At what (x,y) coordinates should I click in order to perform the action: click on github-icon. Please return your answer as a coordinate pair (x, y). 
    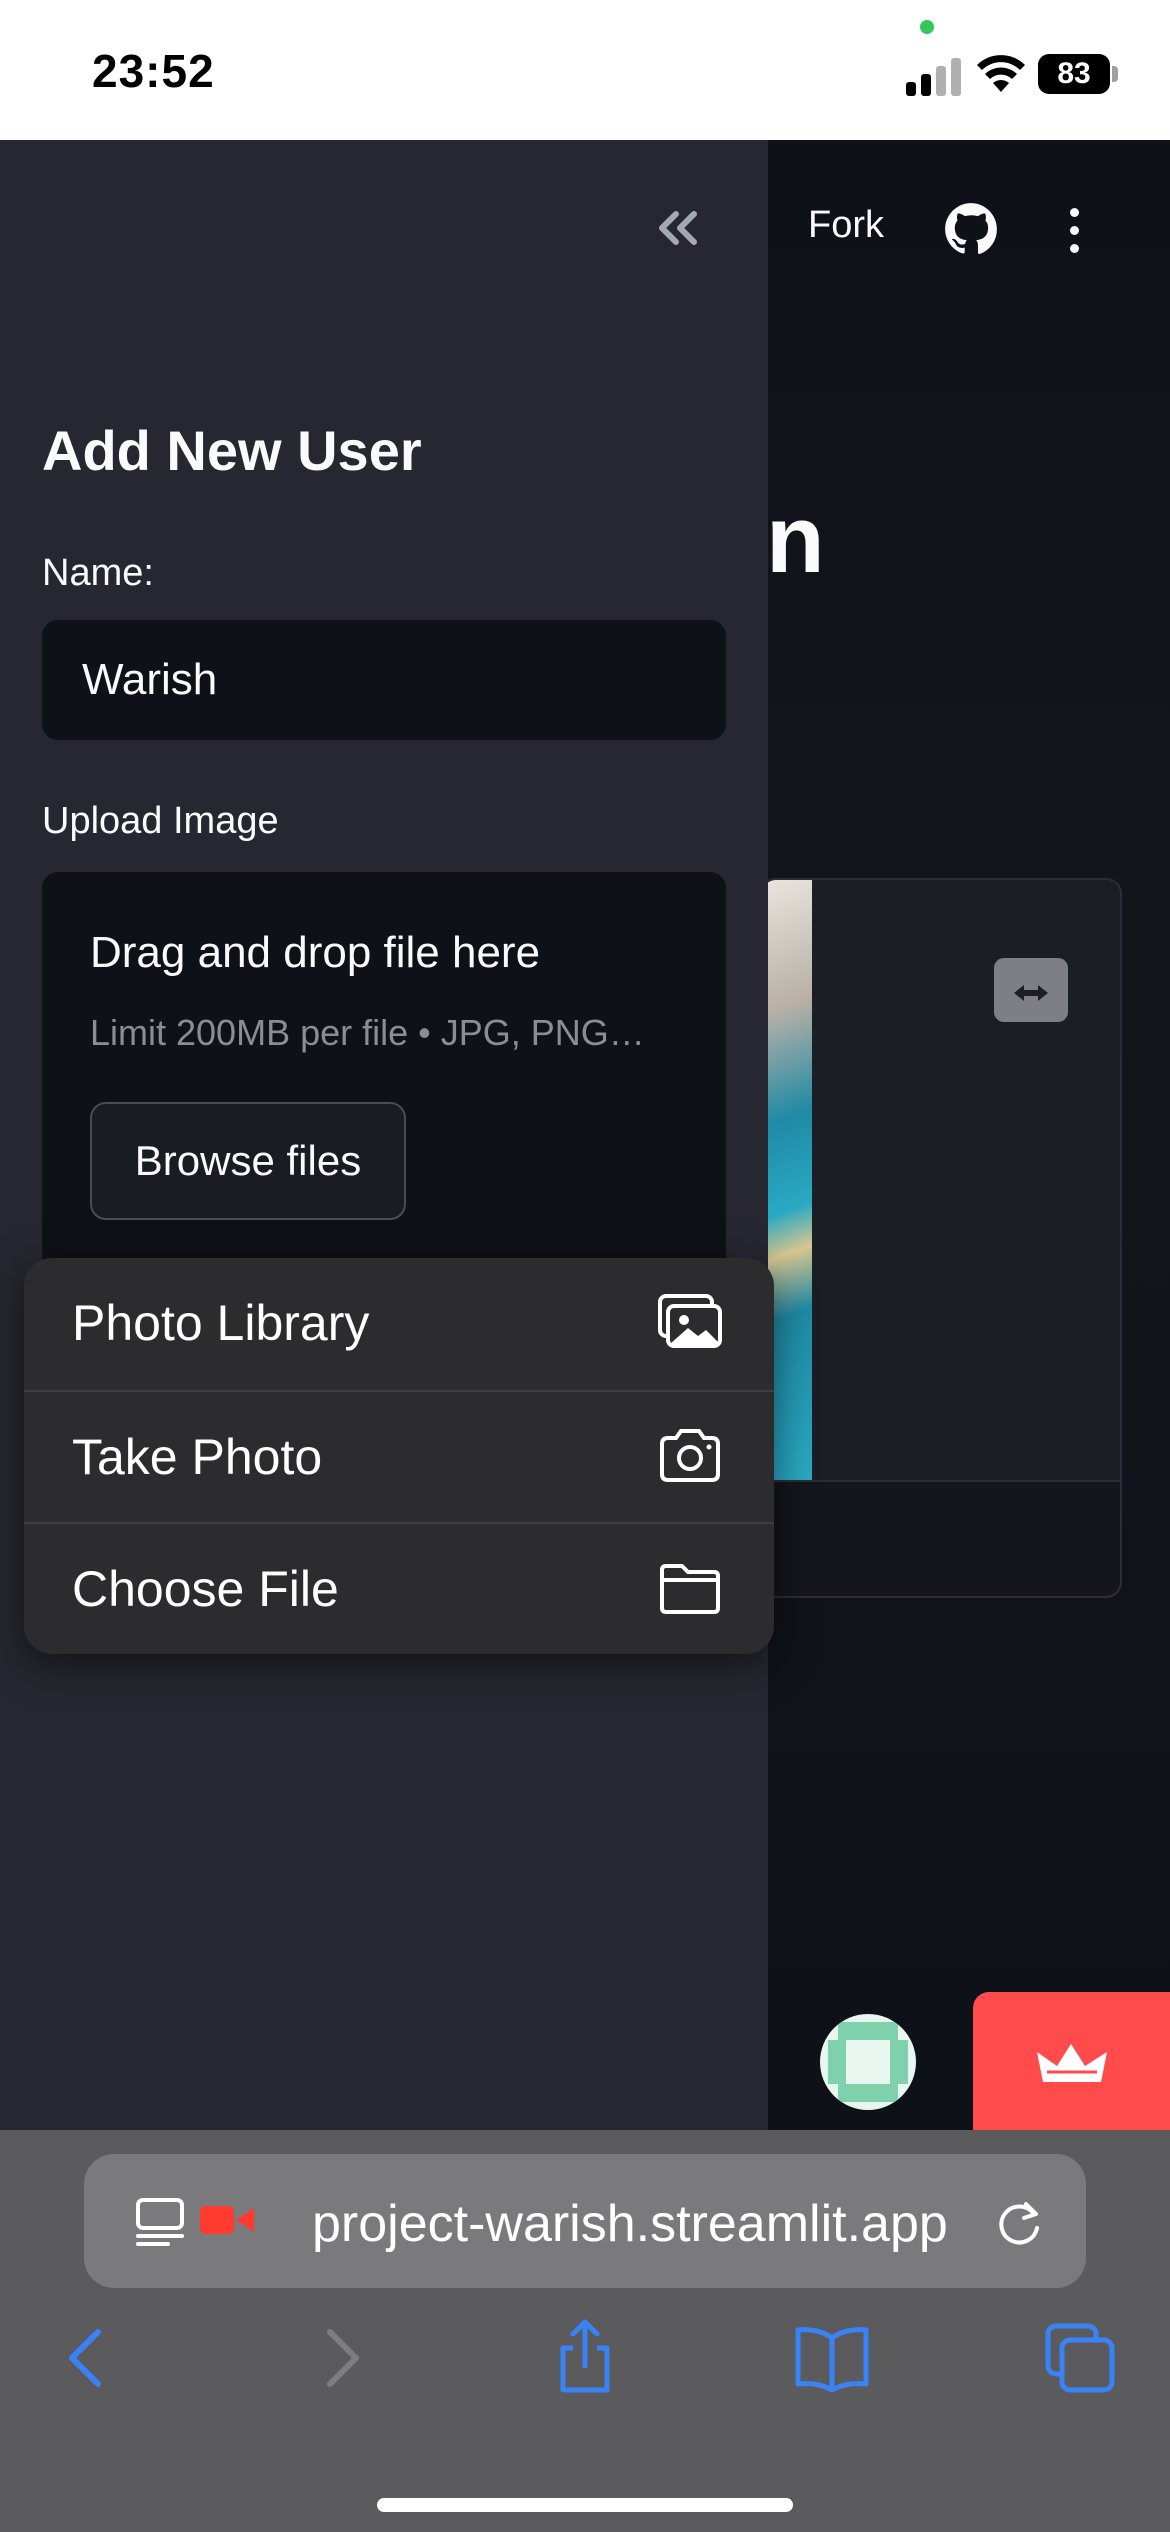
    Looking at the image, I should click on (971, 229).